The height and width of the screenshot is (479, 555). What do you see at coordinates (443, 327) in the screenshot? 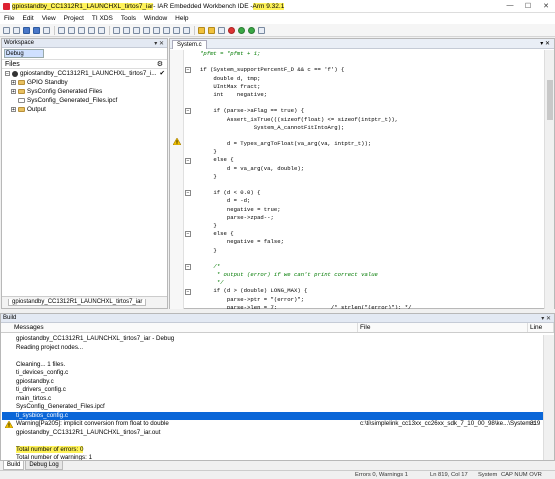
I see `file-column-header: File` at bounding box center [443, 327].